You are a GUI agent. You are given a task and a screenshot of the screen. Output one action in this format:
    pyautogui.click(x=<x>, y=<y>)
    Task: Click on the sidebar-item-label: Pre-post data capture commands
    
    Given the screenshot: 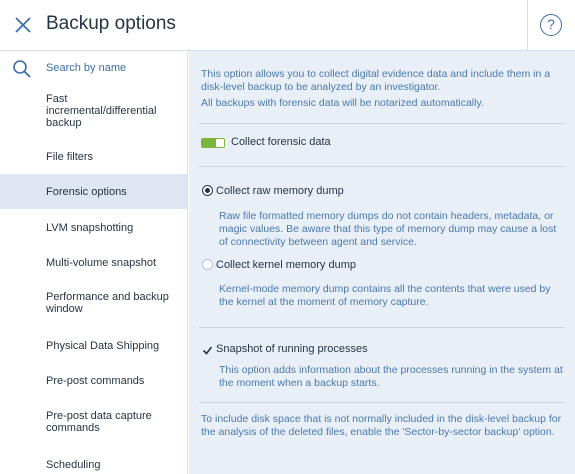 What is the action you would take?
    pyautogui.click(x=99, y=422)
    